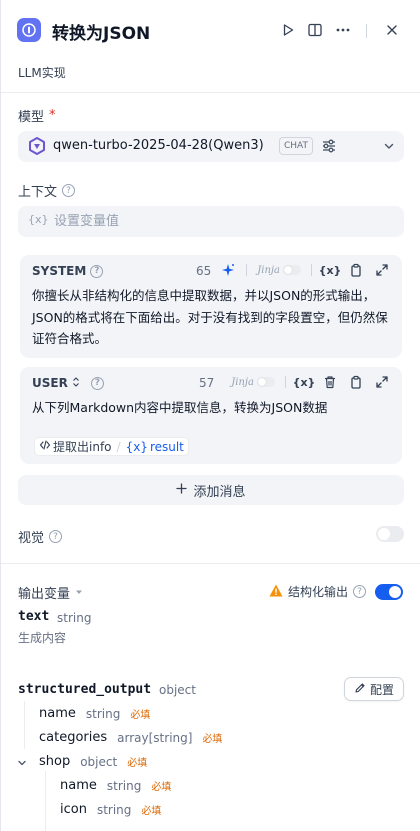 The width and height of the screenshot is (420, 831). I want to click on message-role: USER ?, so click(68, 383).